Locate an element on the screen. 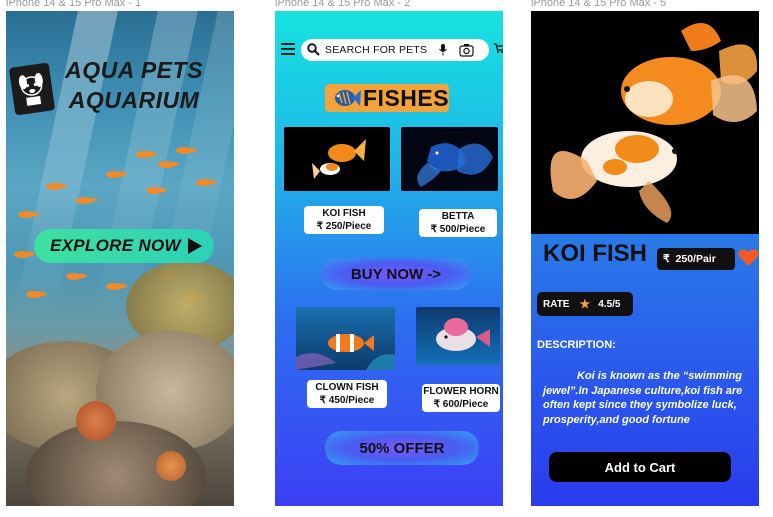 This screenshot has width=773, height=517. buy-now-button: BUY NOW -> is located at coordinates (396, 274).